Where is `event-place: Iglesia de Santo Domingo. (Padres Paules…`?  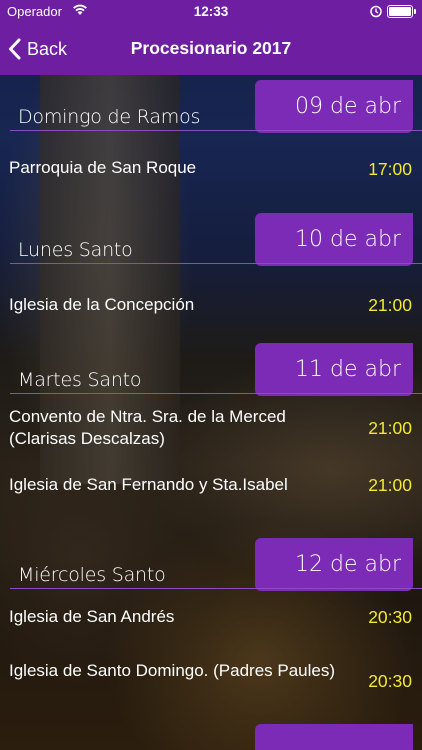
event-place: Iglesia de Santo Domingo. (Padres Paules… is located at coordinates (172, 670).